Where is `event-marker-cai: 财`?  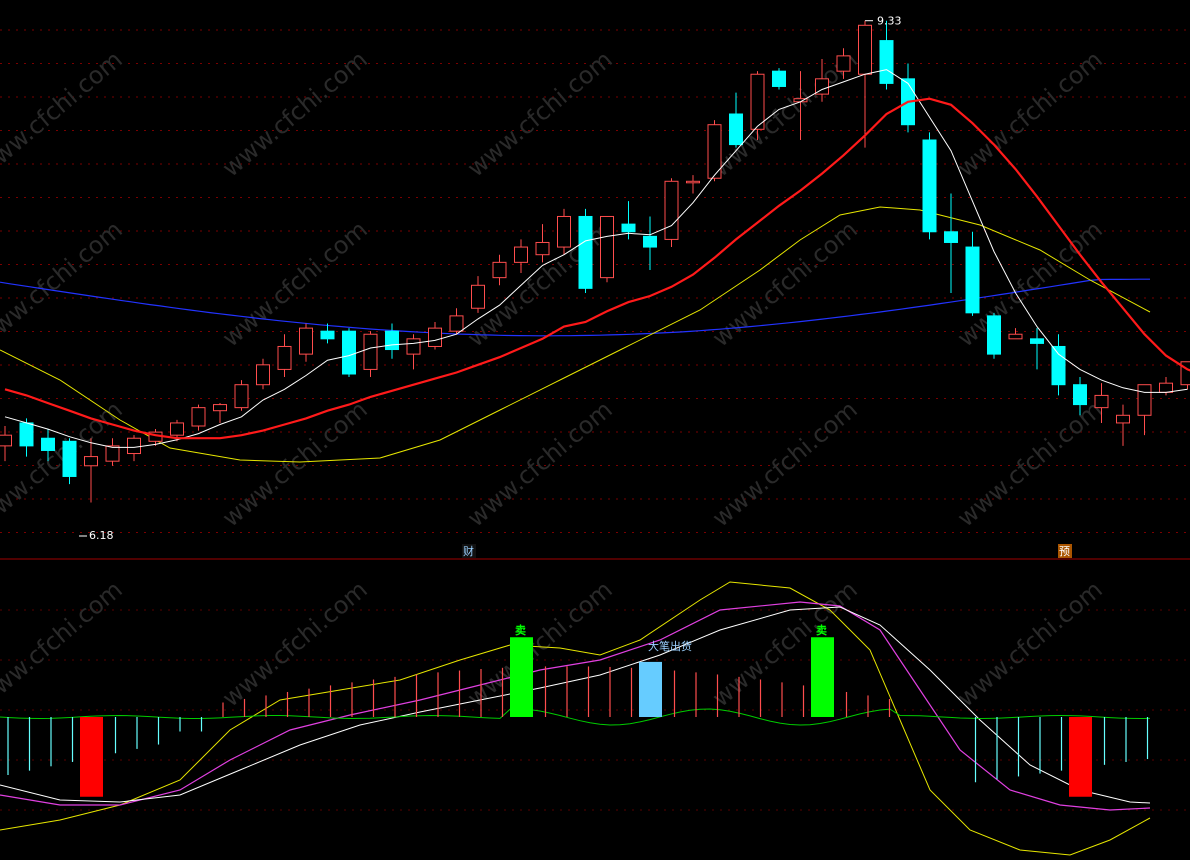 event-marker-cai: 财 is located at coordinates (468, 551).